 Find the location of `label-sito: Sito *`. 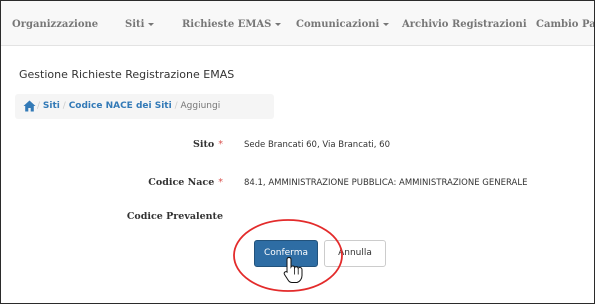

label-sito: Sito * is located at coordinates (208, 144).